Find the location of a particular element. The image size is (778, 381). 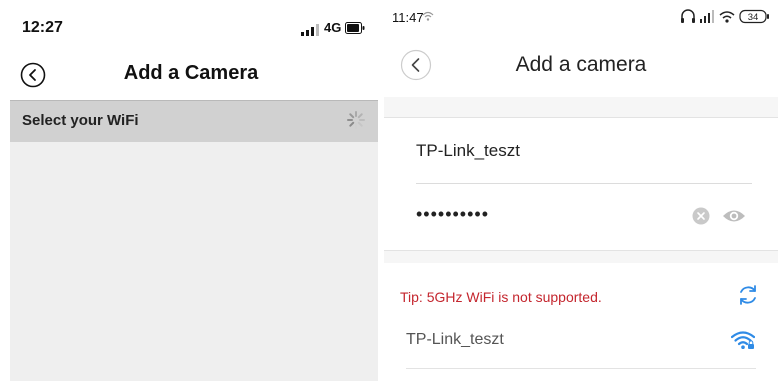

wifi-select-label: Select your WiFi is located at coordinates (80, 120).